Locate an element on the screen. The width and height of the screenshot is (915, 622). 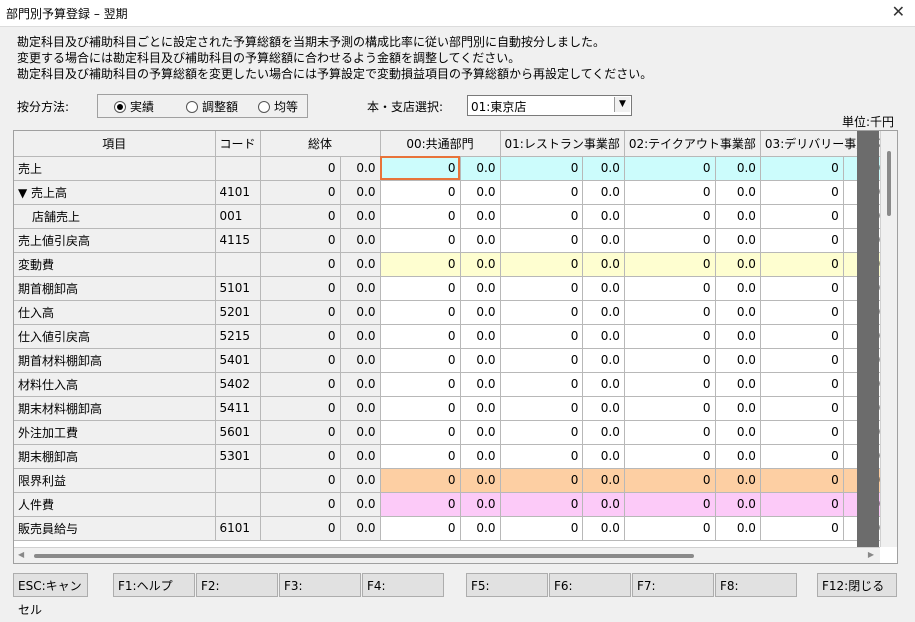
horizontal-scroll-thumb is located at coordinates (364, 556).